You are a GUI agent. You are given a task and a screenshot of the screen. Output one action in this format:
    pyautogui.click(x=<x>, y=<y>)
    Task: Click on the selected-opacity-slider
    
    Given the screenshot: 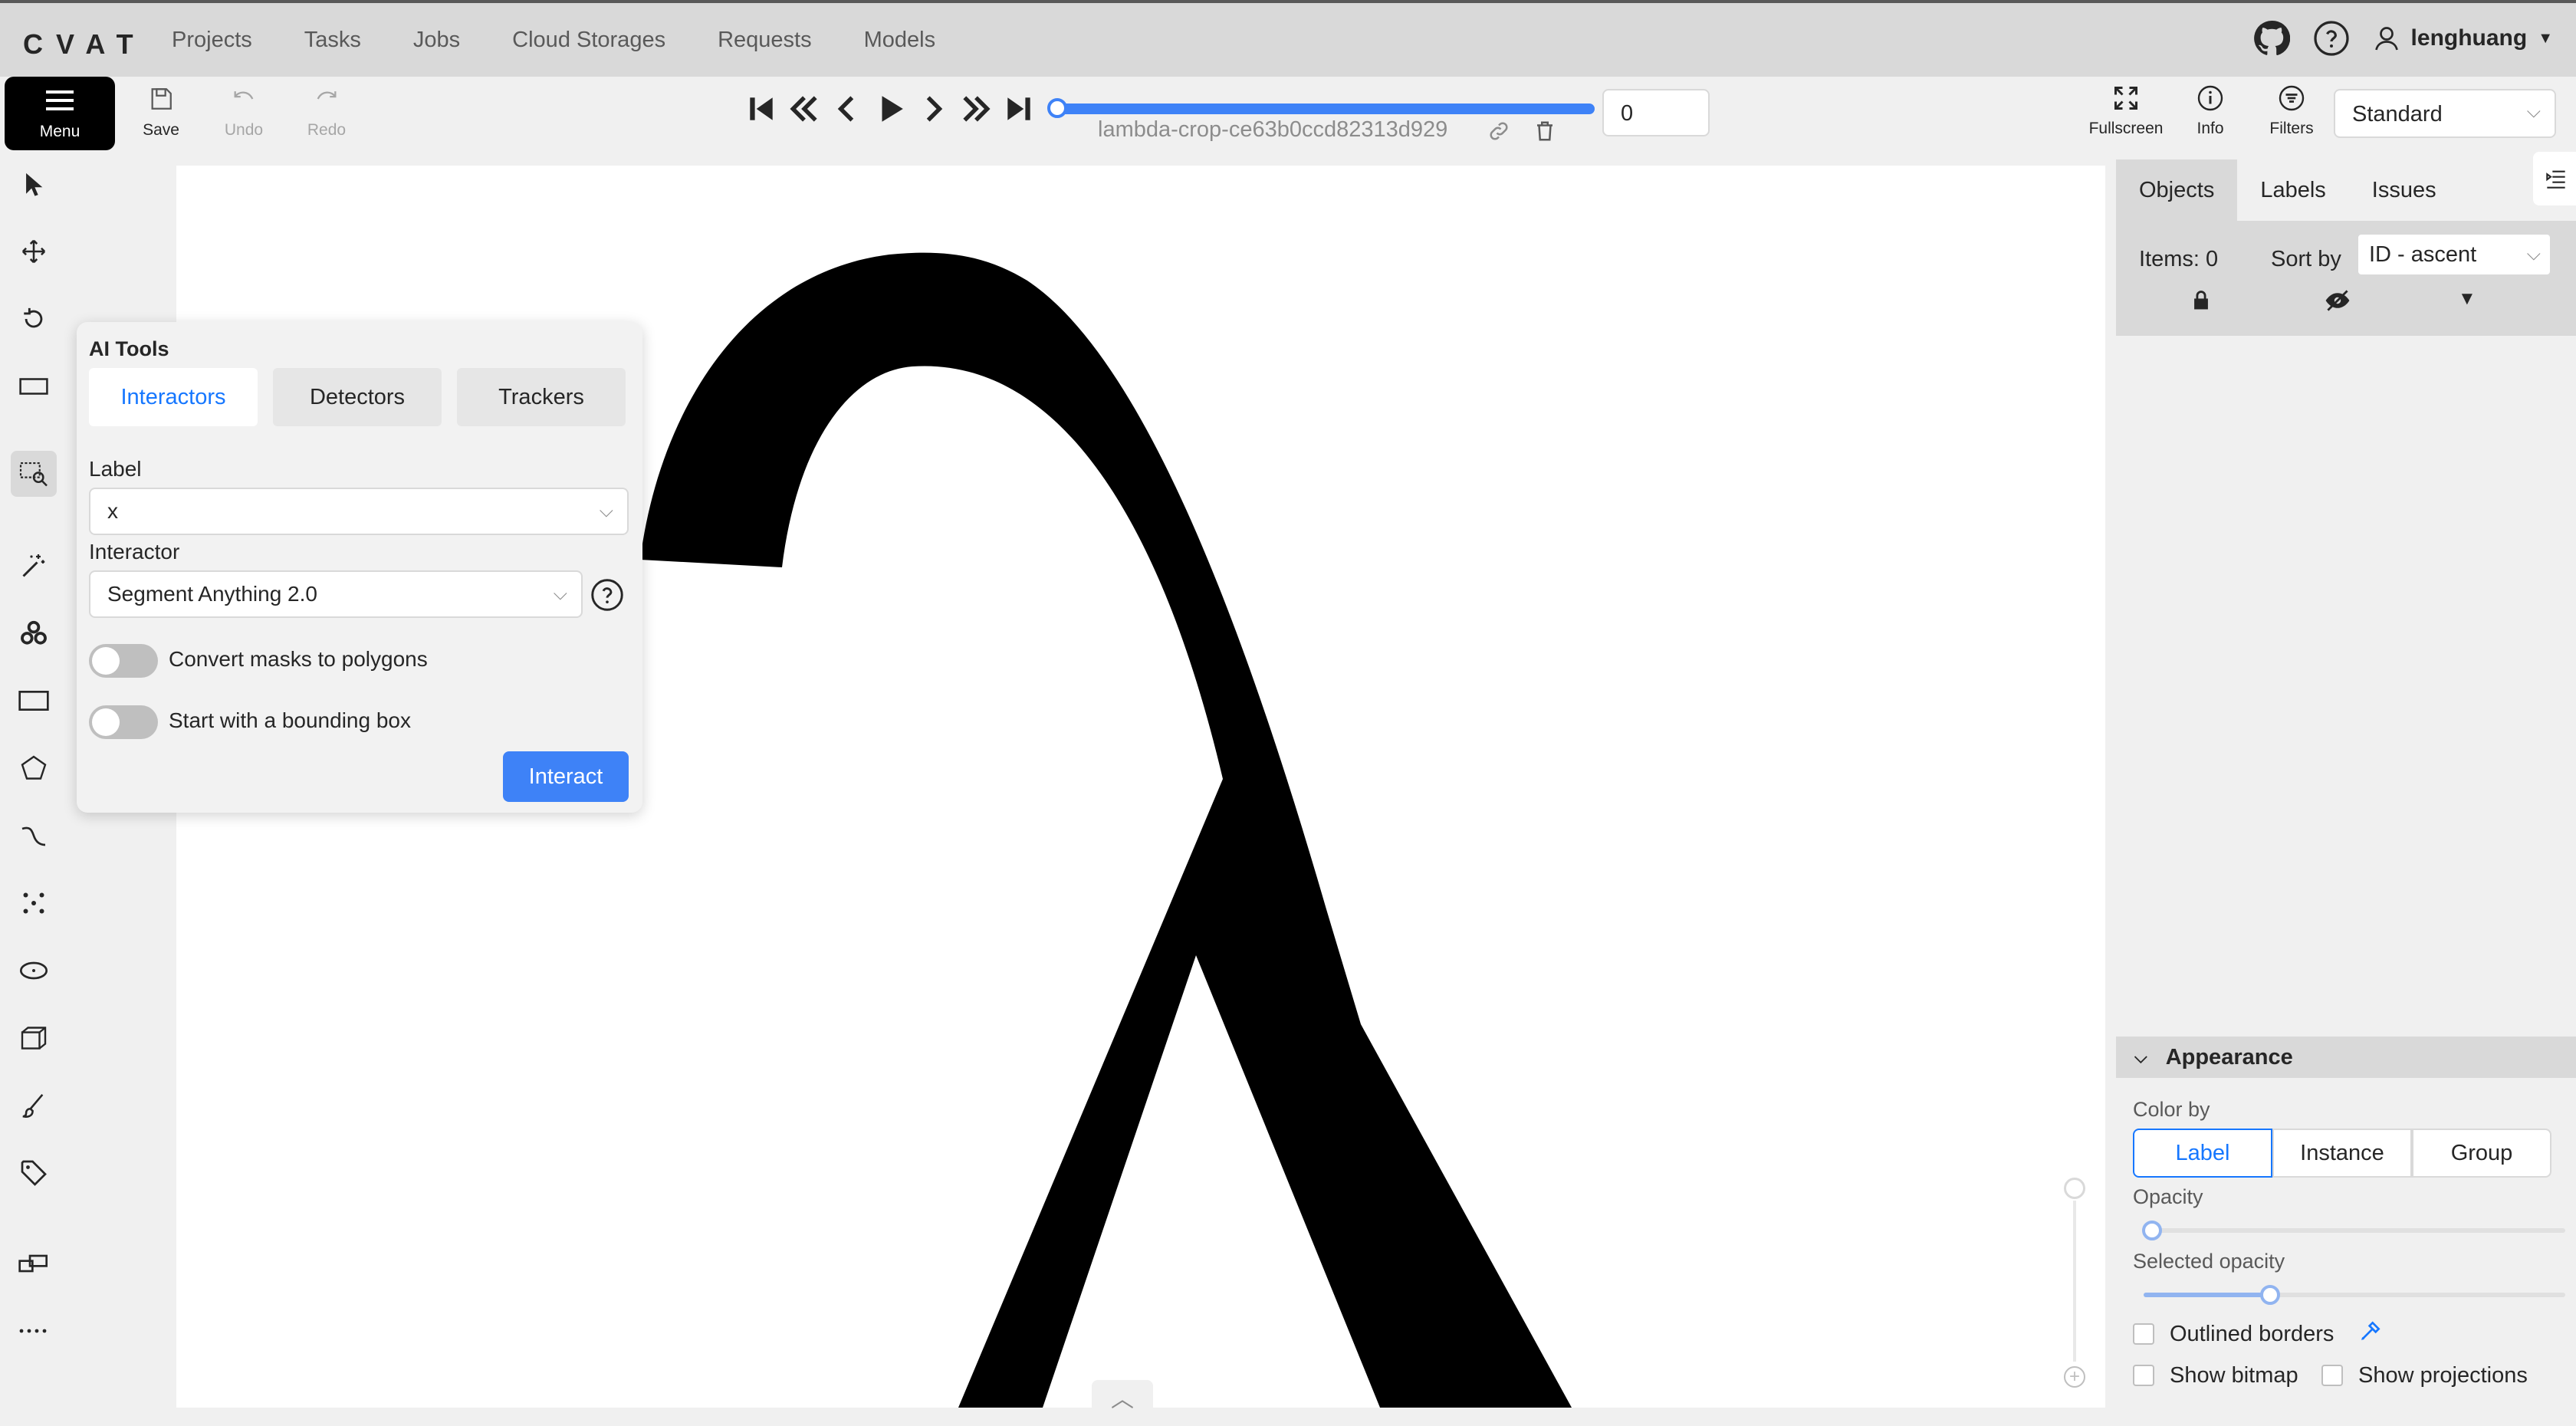 What is the action you would take?
    pyautogui.click(x=2354, y=1295)
    